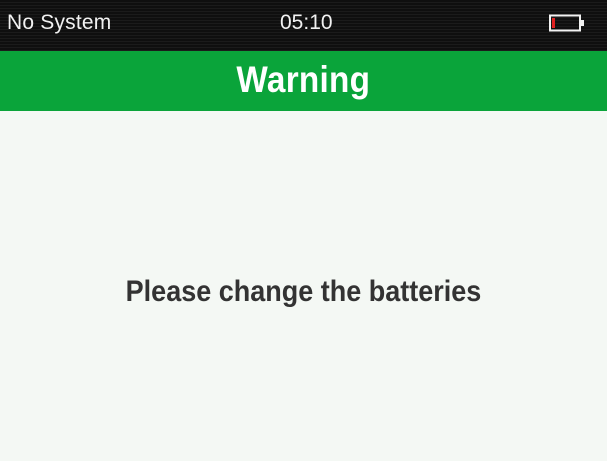 This screenshot has height=461, width=607. I want to click on clock: 05:10, so click(306, 22).